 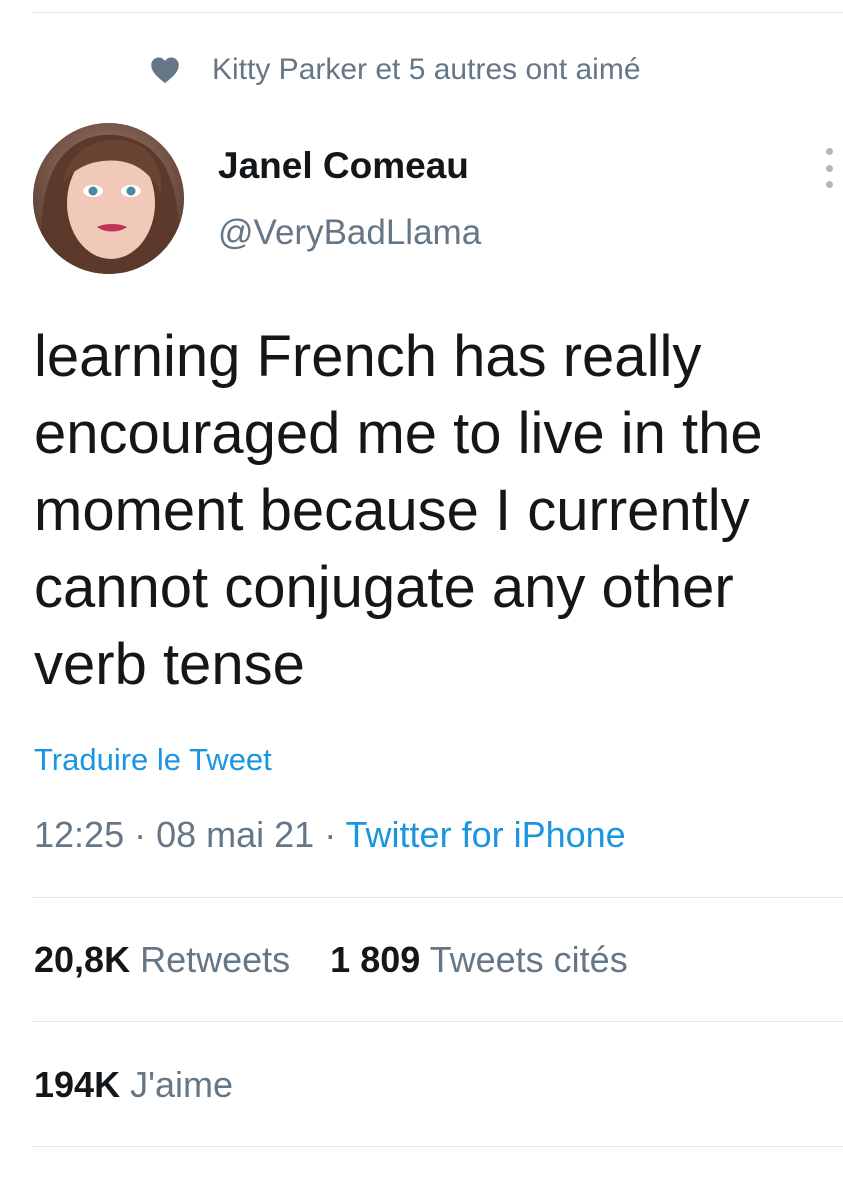 I want to click on quote-tweets-stat: 1 809 Tweets cités, so click(x=479, y=960).